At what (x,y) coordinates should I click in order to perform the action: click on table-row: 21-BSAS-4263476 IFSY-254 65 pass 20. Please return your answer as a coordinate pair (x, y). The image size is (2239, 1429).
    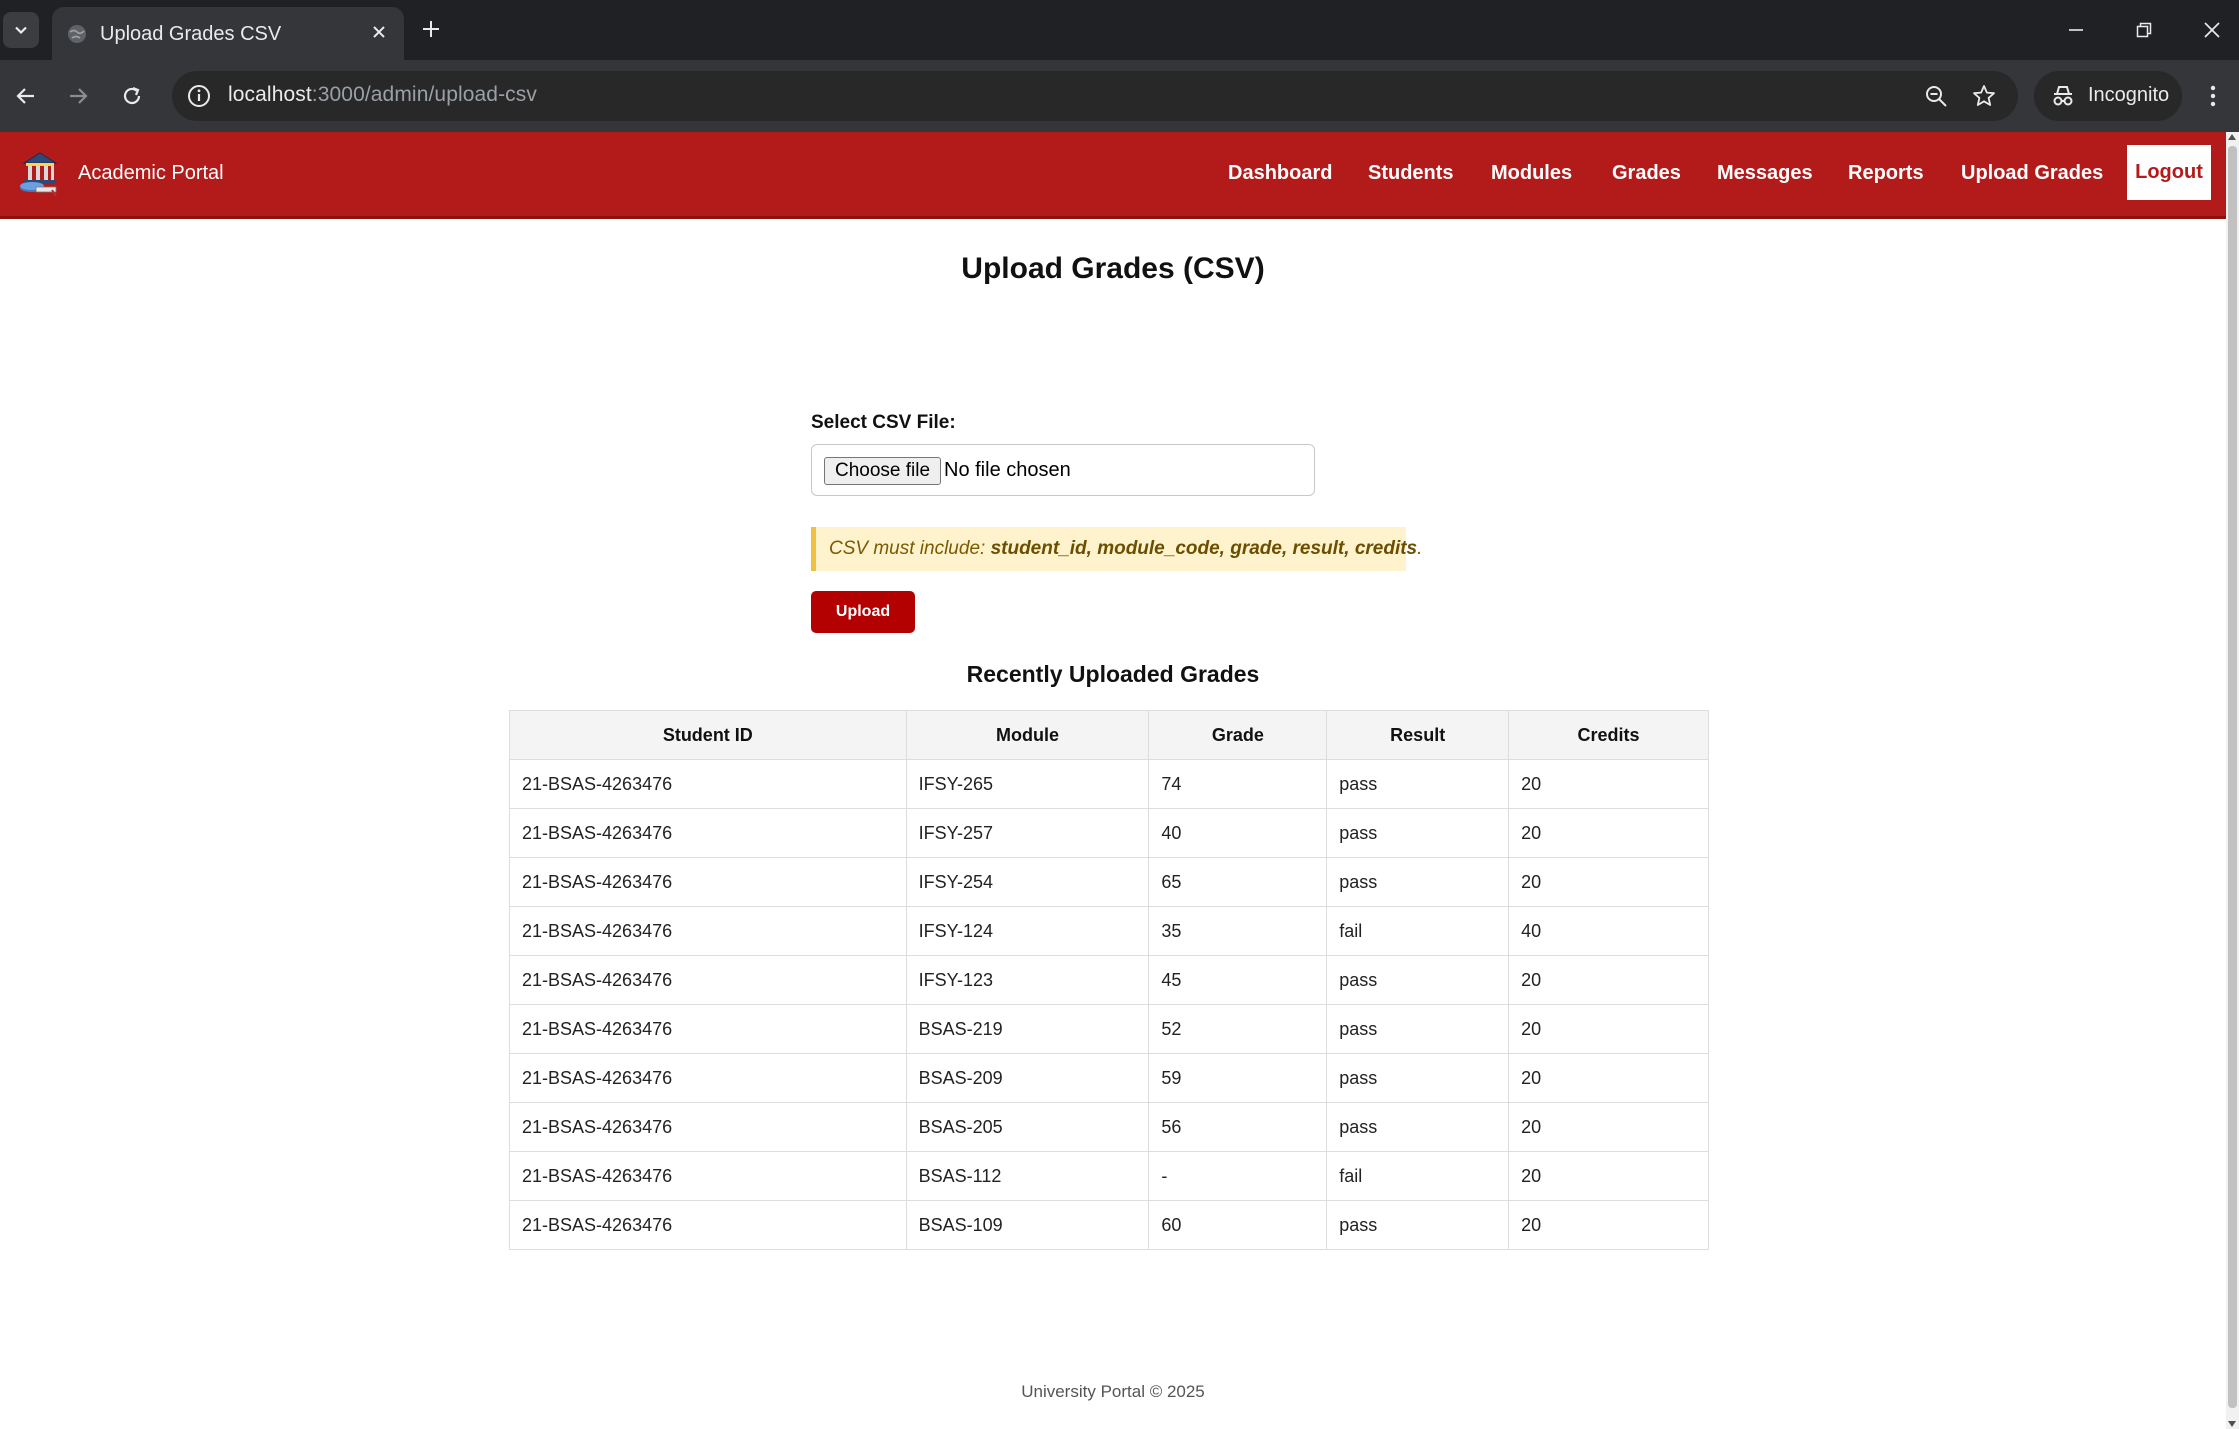
    Looking at the image, I should click on (1109, 882).